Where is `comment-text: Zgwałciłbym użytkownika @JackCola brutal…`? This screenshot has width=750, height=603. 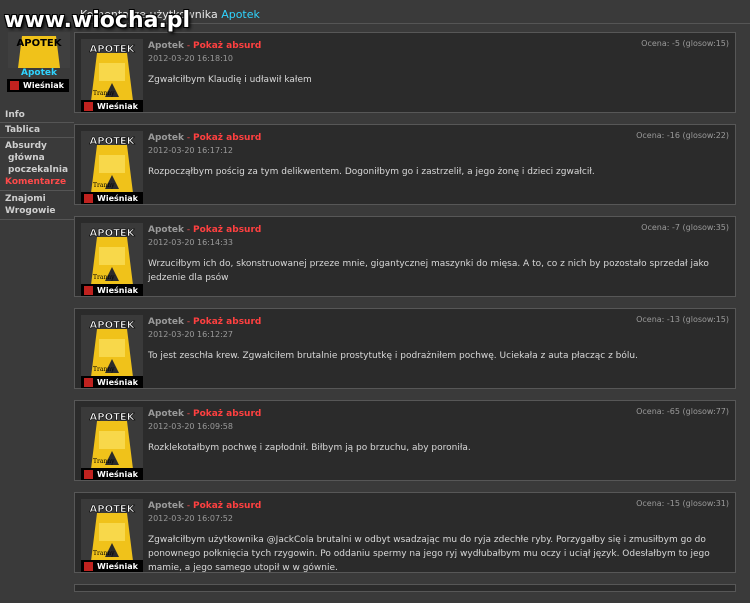
comment-text: Zgwałciłbym użytkownika @JackCola brutal… is located at coordinates (429, 554).